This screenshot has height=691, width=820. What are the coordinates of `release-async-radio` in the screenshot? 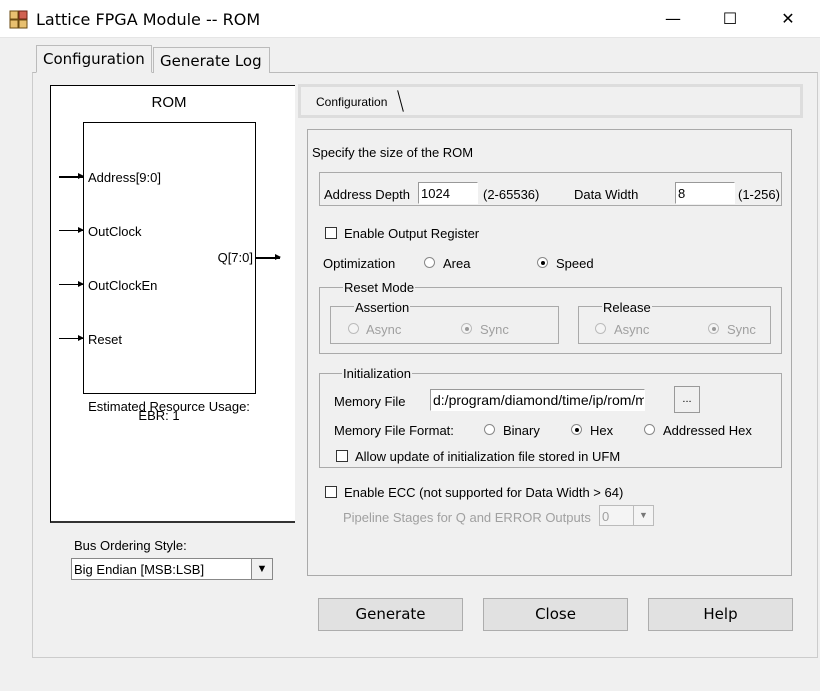 It's located at (600, 328).